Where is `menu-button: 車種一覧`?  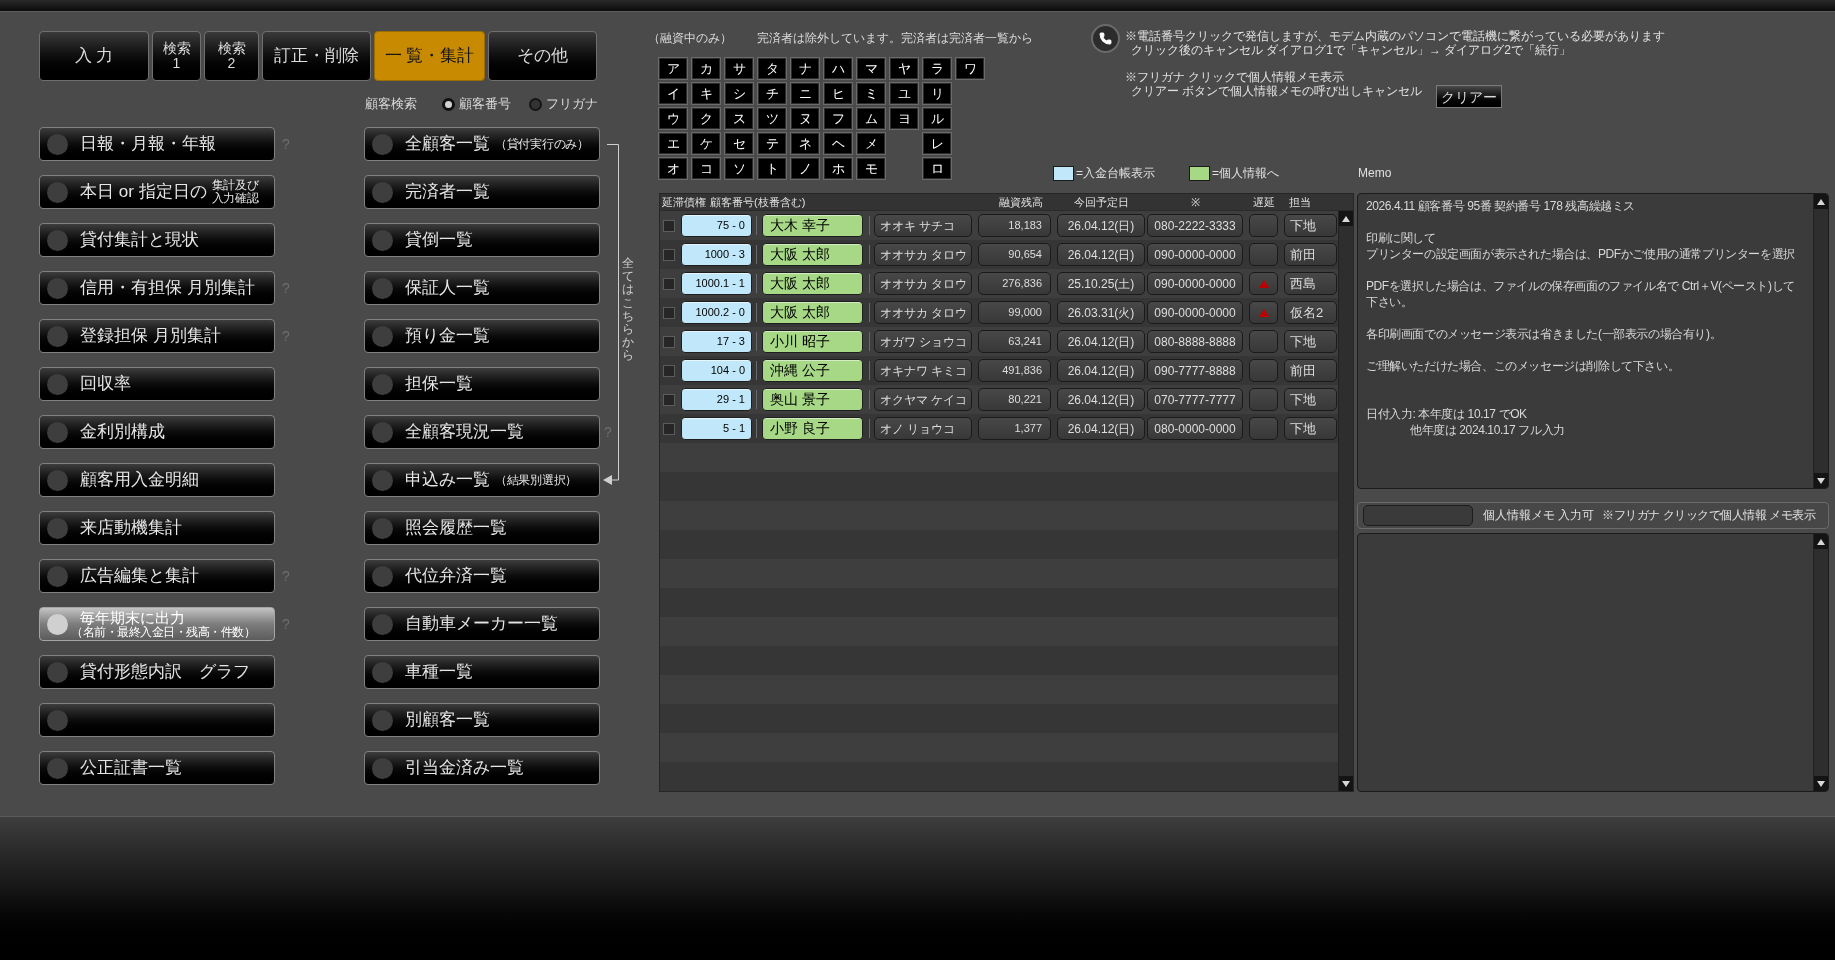 menu-button: 車種一覧 is located at coordinates (482, 672).